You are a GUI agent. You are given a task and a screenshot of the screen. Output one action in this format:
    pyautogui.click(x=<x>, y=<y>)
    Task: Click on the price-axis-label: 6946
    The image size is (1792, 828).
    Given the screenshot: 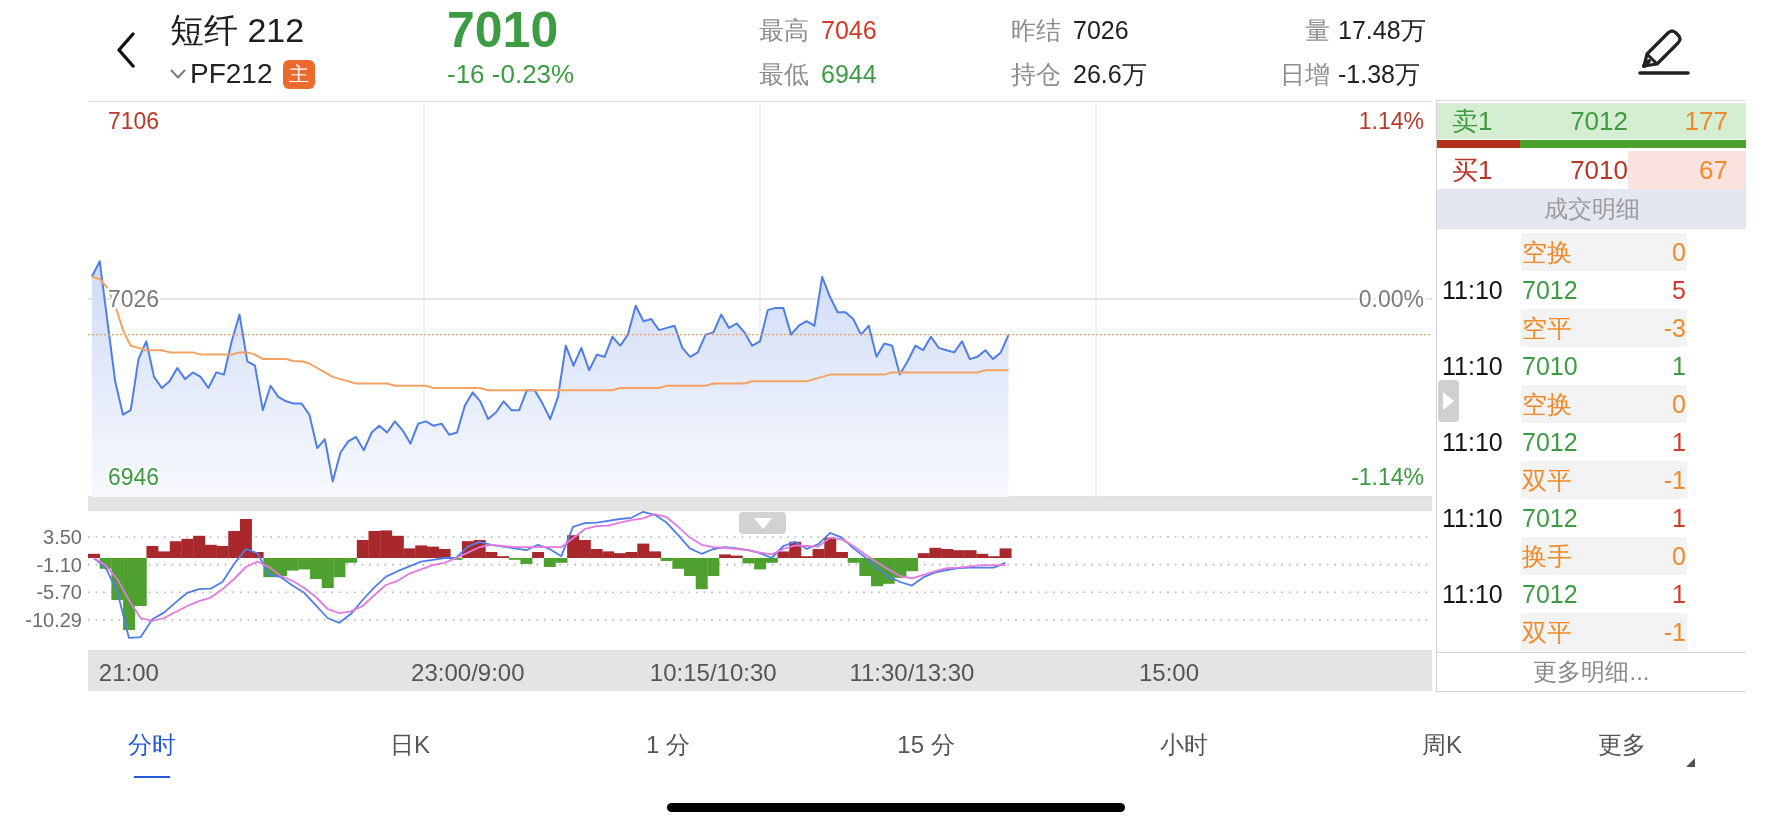 What is the action you would take?
    pyautogui.click(x=134, y=477)
    